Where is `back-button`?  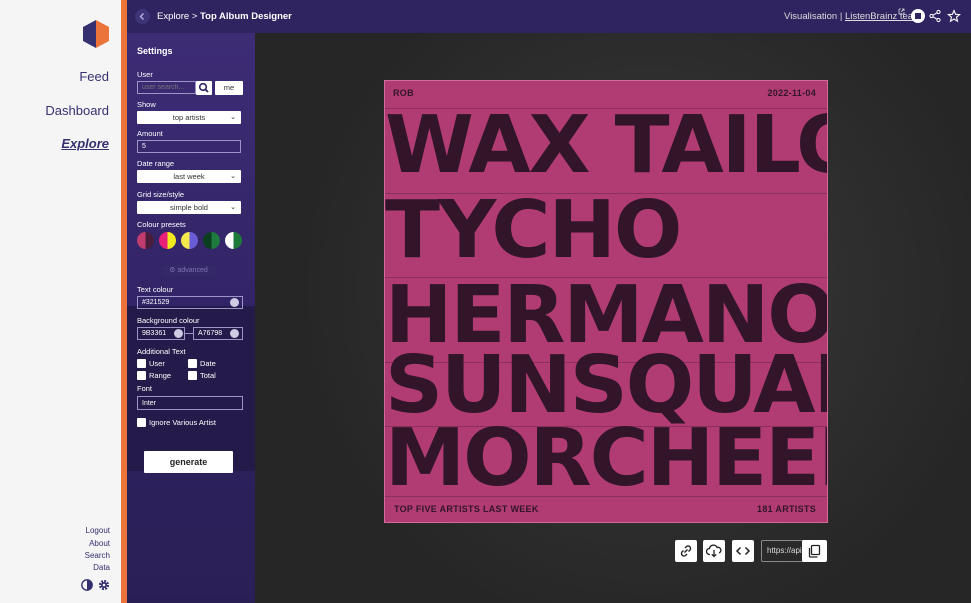 back-button is located at coordinates (142, 16).